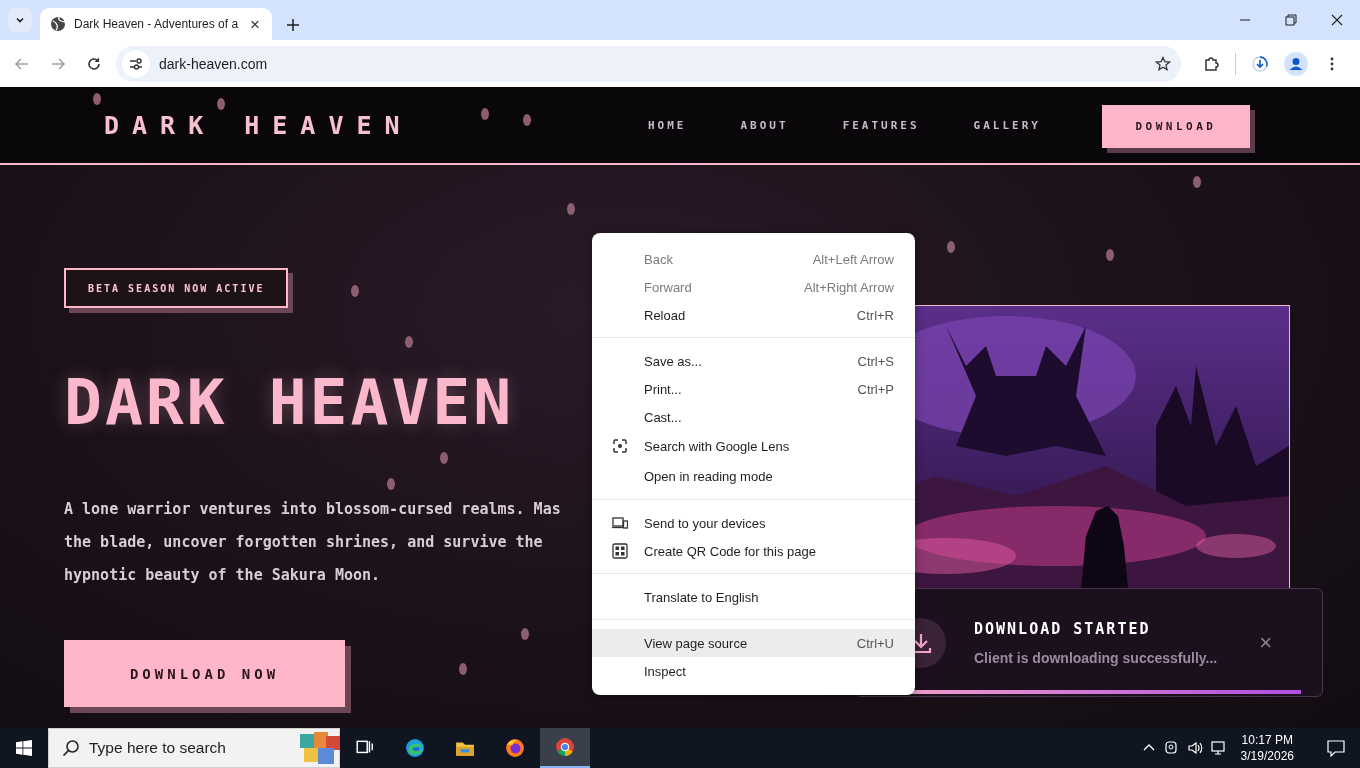 This screenshot has height=768, width=1360. Describe the element at coordinates (58, 24) in the screenshot. I see `globe-icon` at that location.